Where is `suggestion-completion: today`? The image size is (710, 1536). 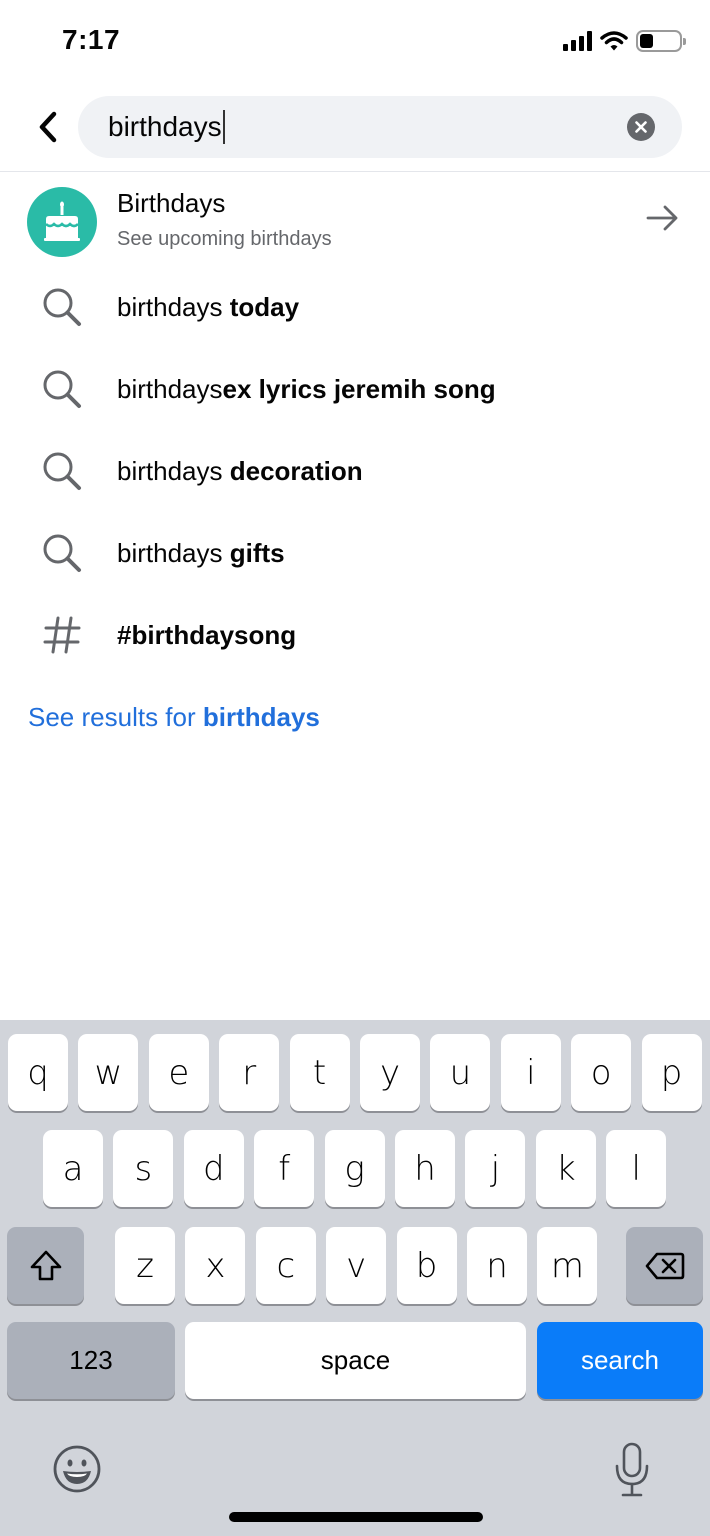
suggestion-completion: today is located at coordinates (264, 306).